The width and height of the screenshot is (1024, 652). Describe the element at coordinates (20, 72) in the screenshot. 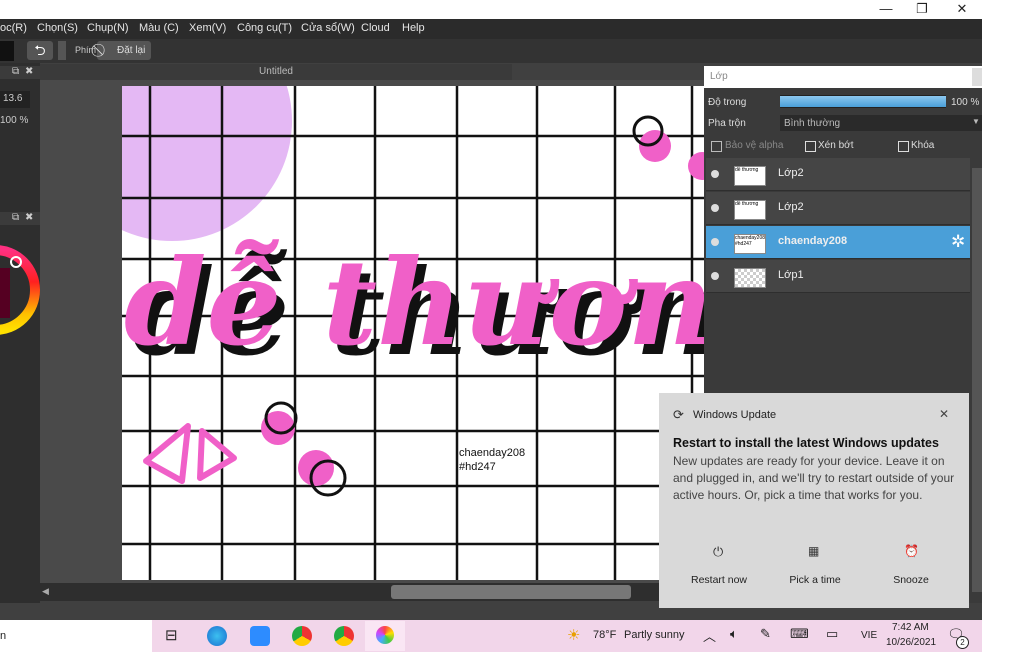

I see `left-panel-header` at that location.